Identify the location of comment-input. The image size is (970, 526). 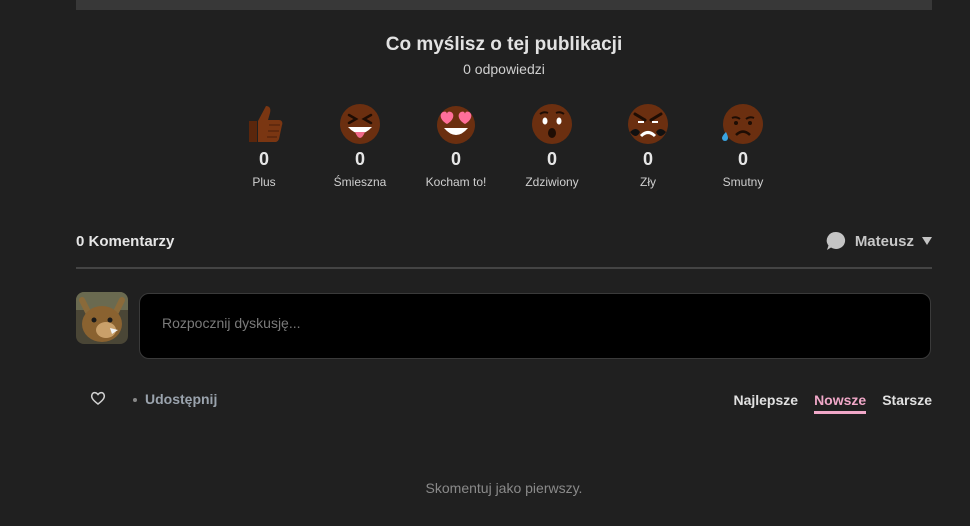
(532, 323).